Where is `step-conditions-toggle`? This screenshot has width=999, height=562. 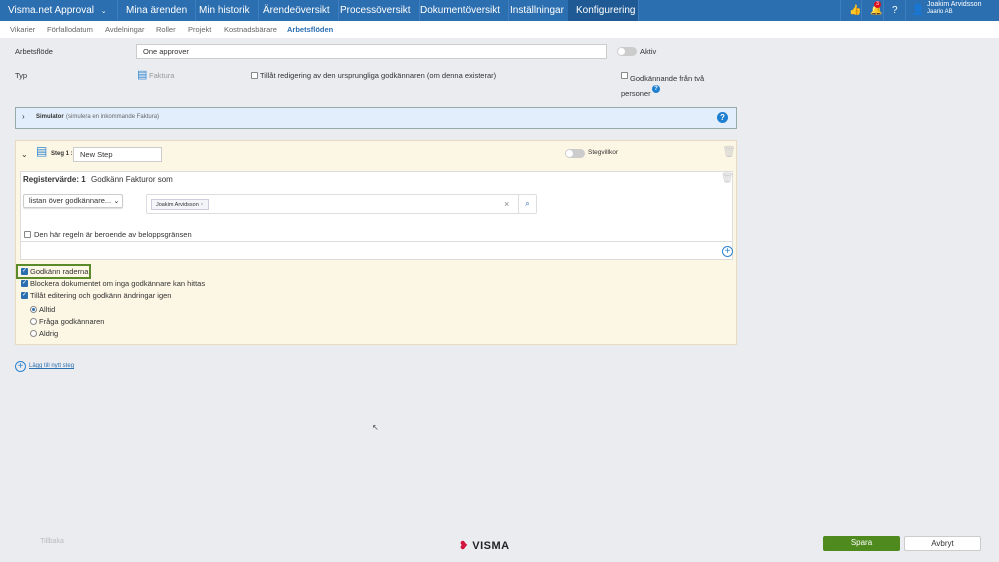
step-conditions-toggle is located at coordinates (575, 153).